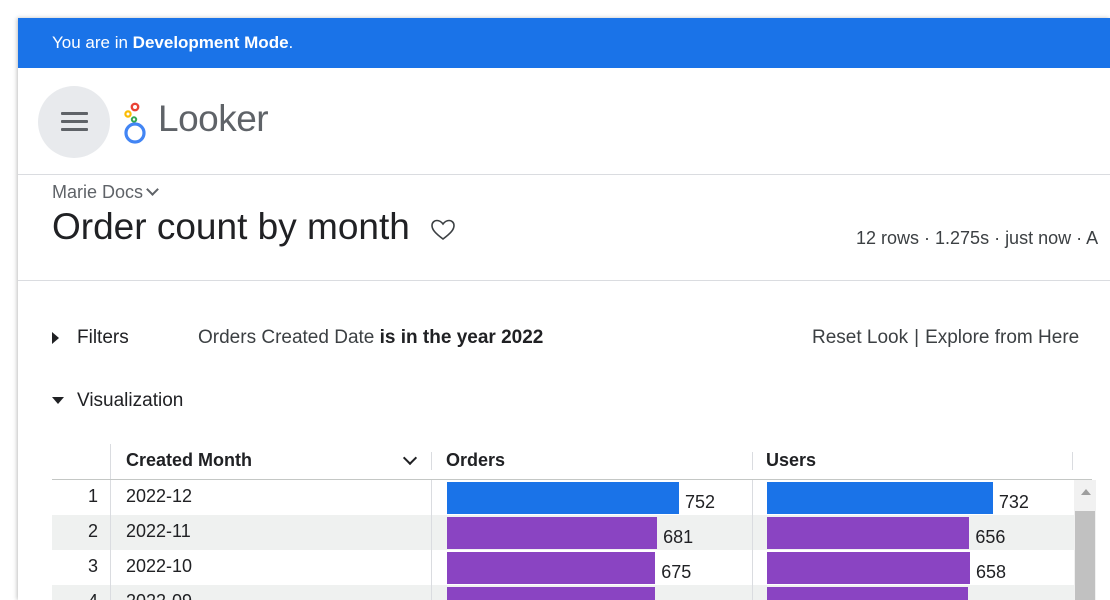 The height and width of the screenshot is (600, 1110). Describe the element at coordinates (1086, 492) in the screenshot. I see `scroll-up-arrow-icon` at that location.